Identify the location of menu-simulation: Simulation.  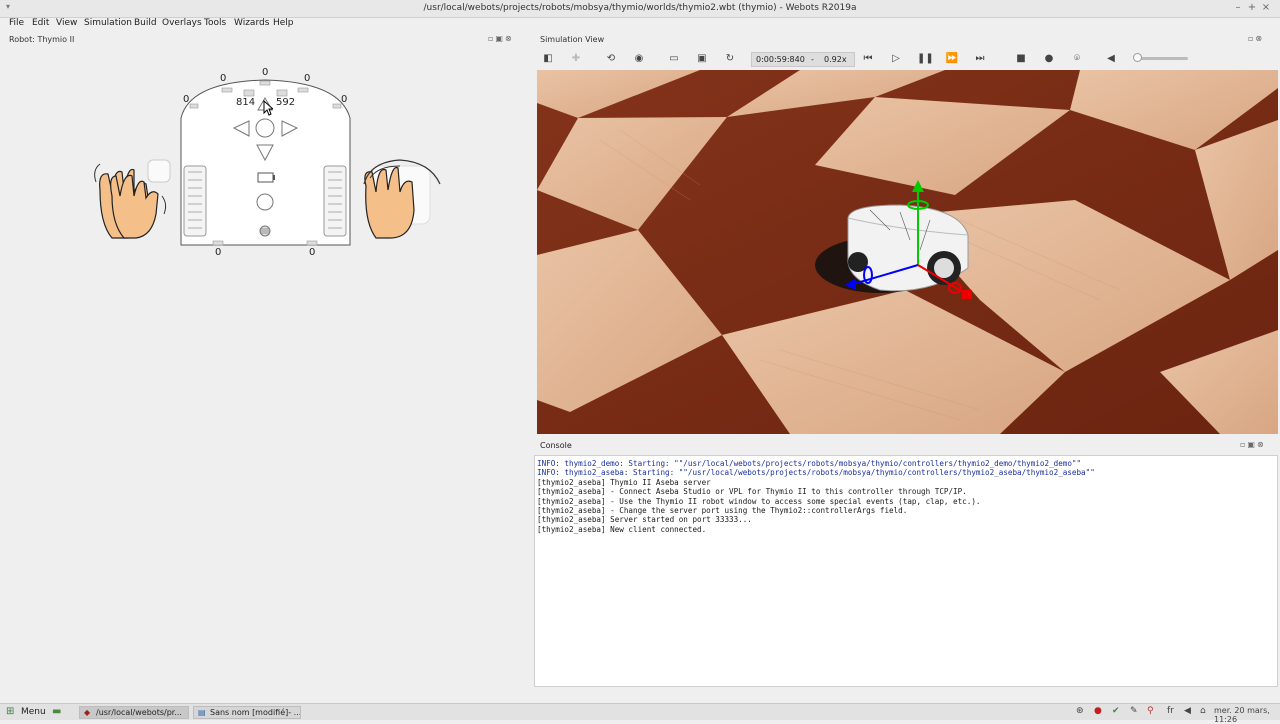
(108, 23).